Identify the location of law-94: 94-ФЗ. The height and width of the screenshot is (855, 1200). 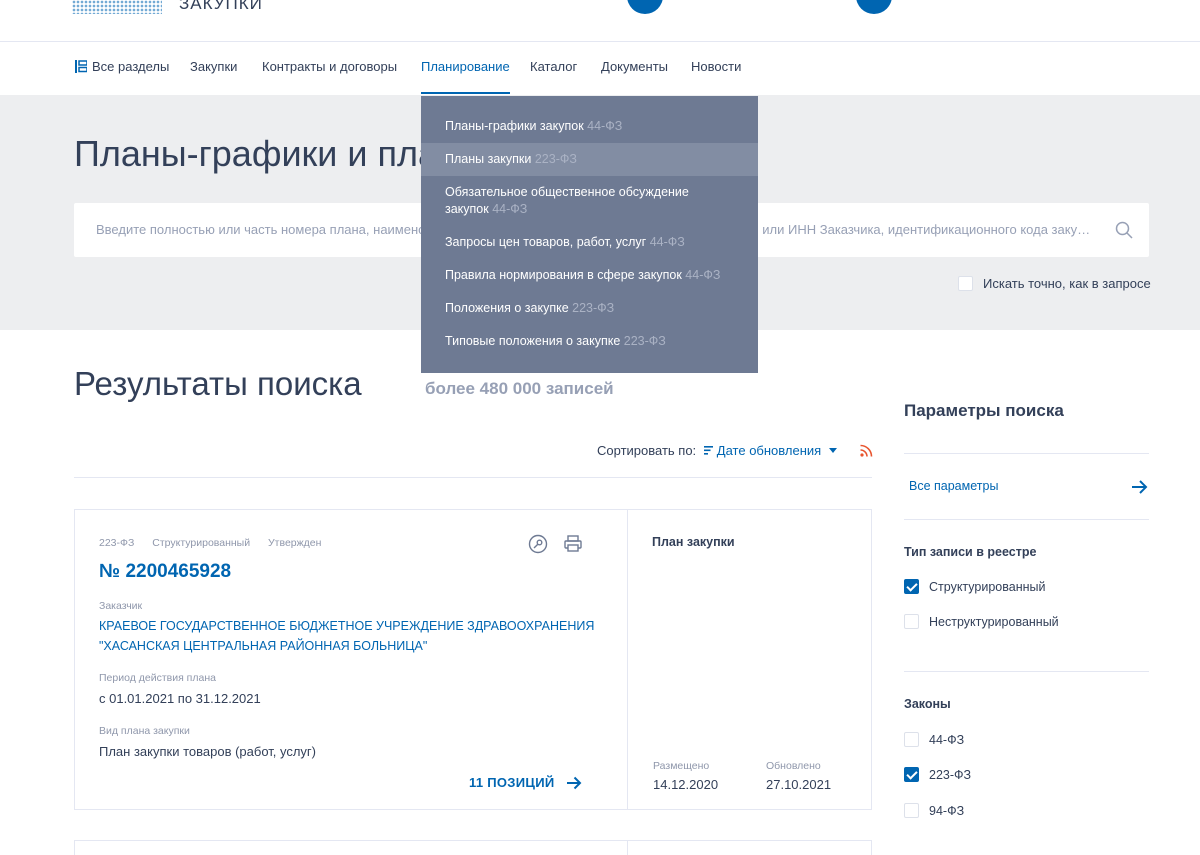
(934, 810).